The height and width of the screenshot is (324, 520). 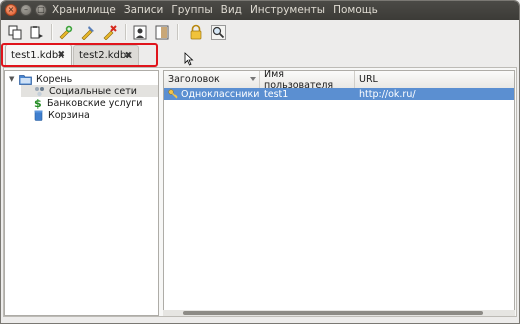 I want to click on cell-title: Одноклассники, so click(x=212, y=94).